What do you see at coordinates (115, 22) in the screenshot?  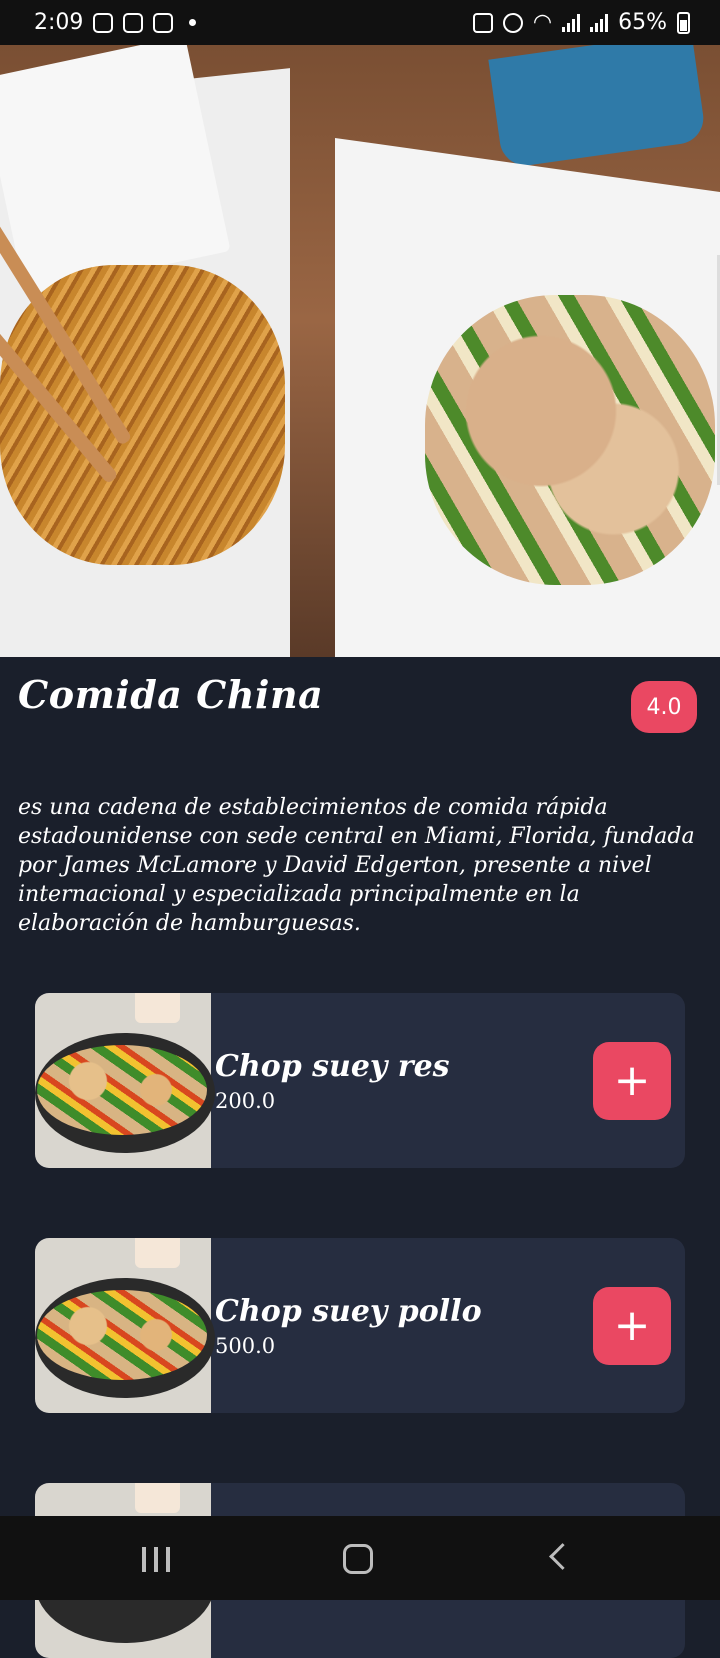 I see `status-left: 2:09` at bounding box center [115, 22].